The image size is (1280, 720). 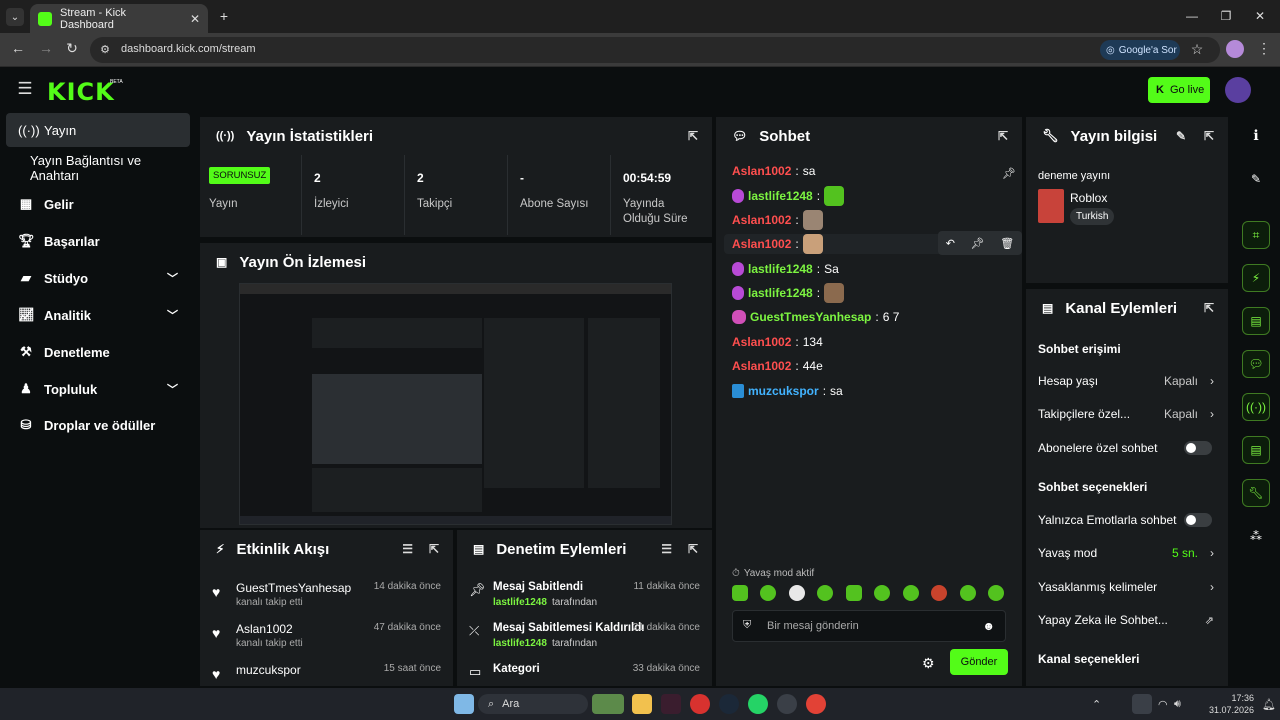 What do you see at coordinates (729, 704) in the screenshot?
I see `steam-icon` at bounding box center [729, 704].